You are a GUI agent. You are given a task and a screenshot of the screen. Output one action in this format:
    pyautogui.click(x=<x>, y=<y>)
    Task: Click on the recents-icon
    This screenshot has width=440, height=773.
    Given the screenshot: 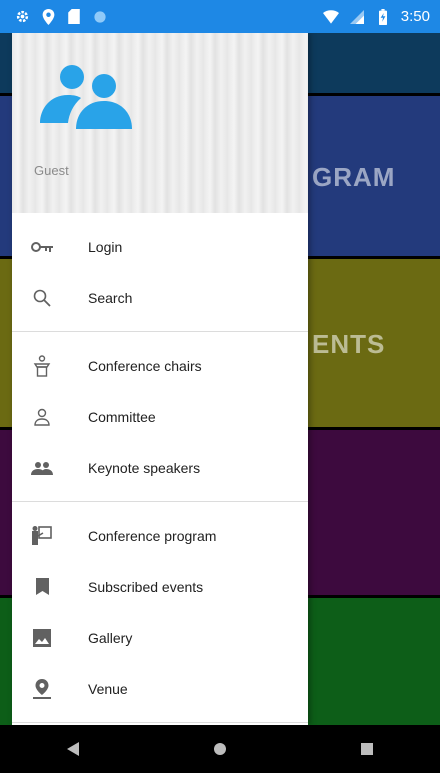 What is the action you would take?
    pyautogui.click(x=367, y=749)
    